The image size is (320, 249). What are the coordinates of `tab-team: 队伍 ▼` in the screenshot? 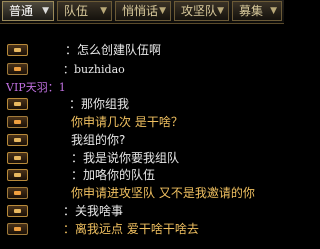 It's located at (84, 11).